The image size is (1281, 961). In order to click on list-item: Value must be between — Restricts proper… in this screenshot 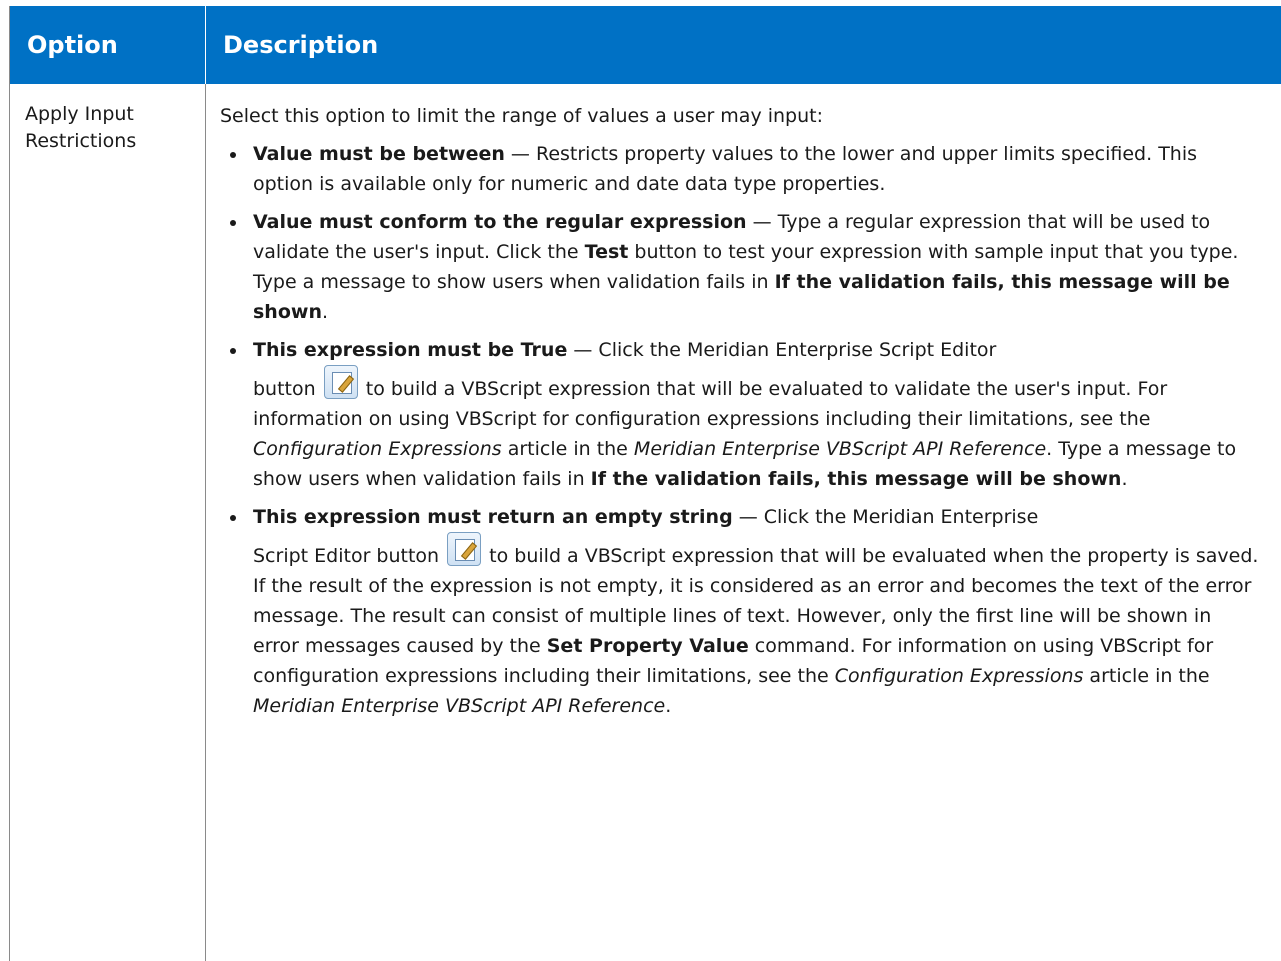, I will do `click(740, 169)`.